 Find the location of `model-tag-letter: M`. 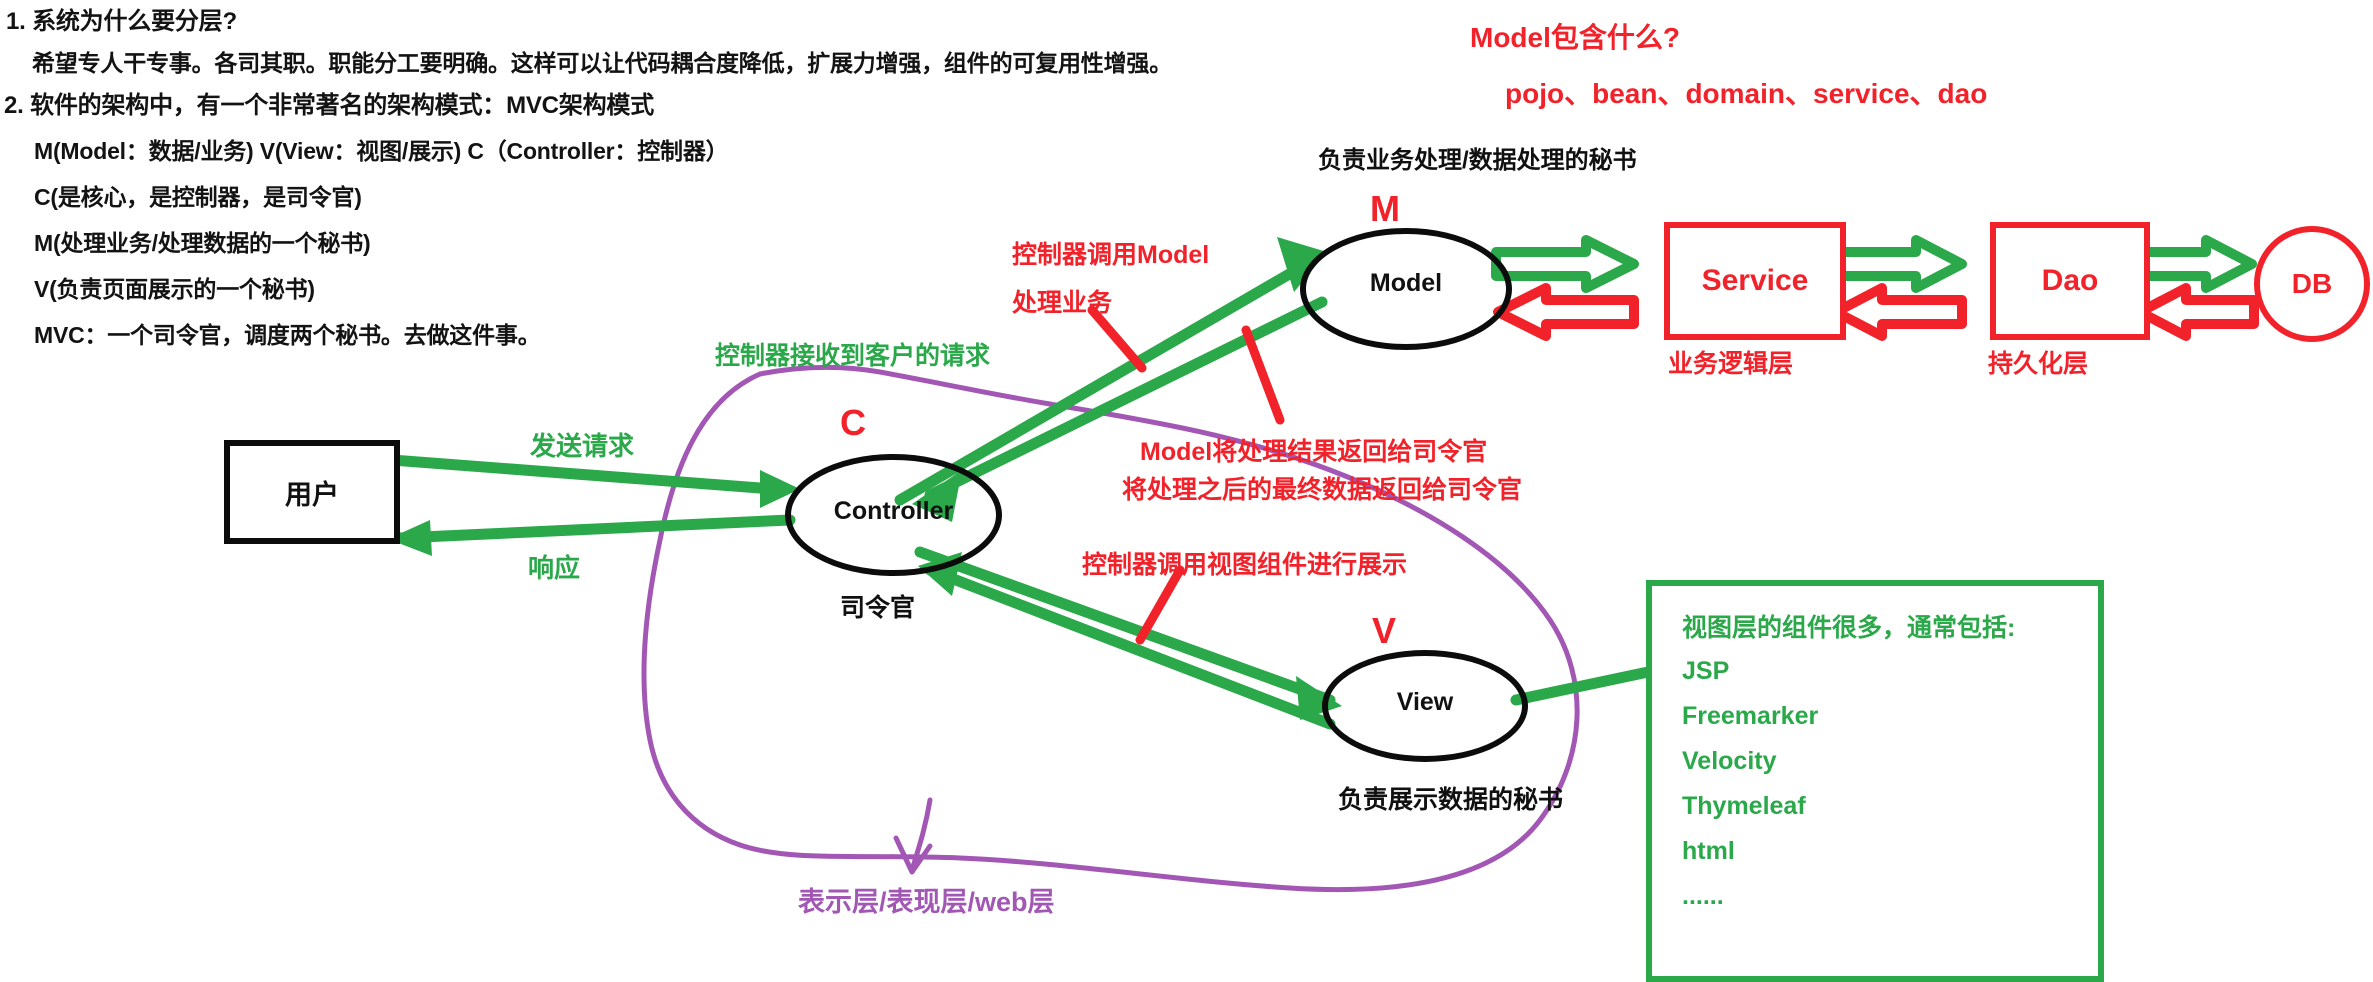

model-tag-letter: M is located at coordinates (1385, 208).